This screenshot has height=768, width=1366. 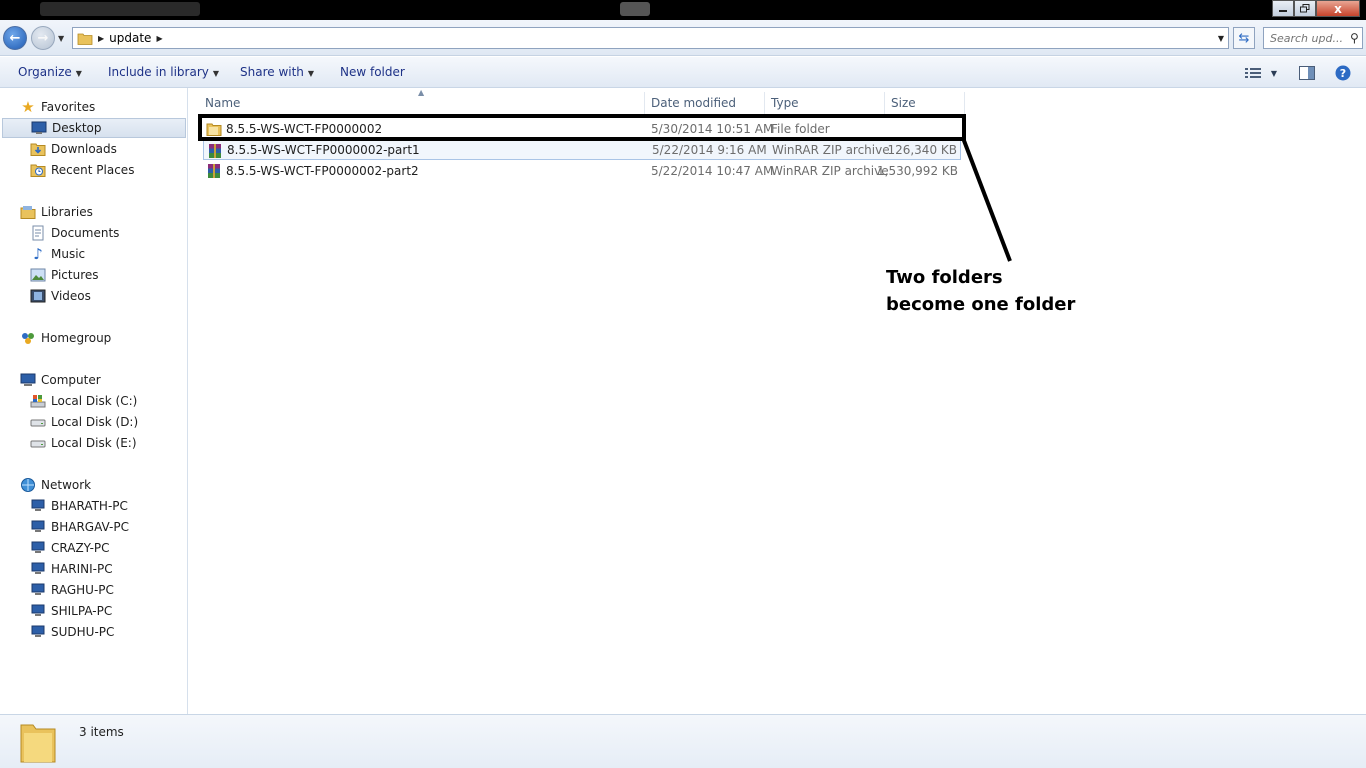 What do you see at coordinates (38, 743) in the screenshot?
I see `folder-large-icon` at bounding box center [38, 743].